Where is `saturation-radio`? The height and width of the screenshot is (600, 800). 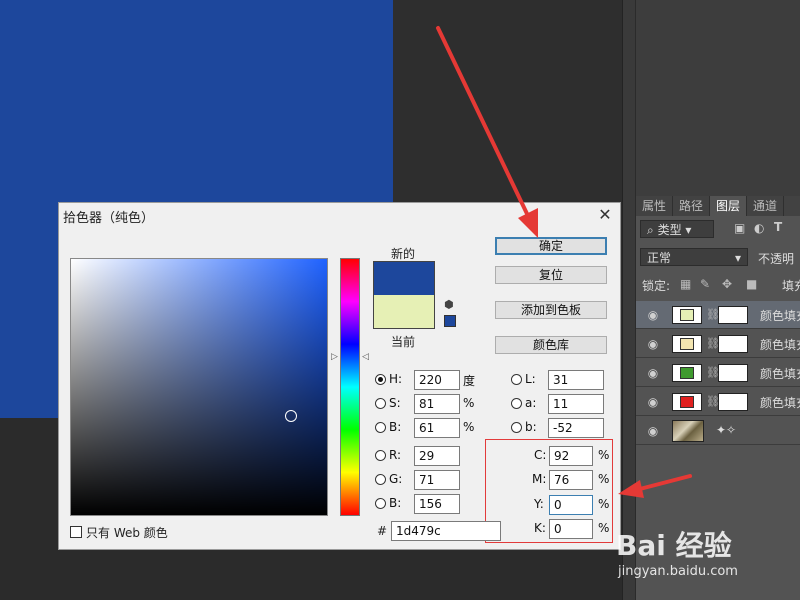 saturation-radio is located at coordinates (380, 403).